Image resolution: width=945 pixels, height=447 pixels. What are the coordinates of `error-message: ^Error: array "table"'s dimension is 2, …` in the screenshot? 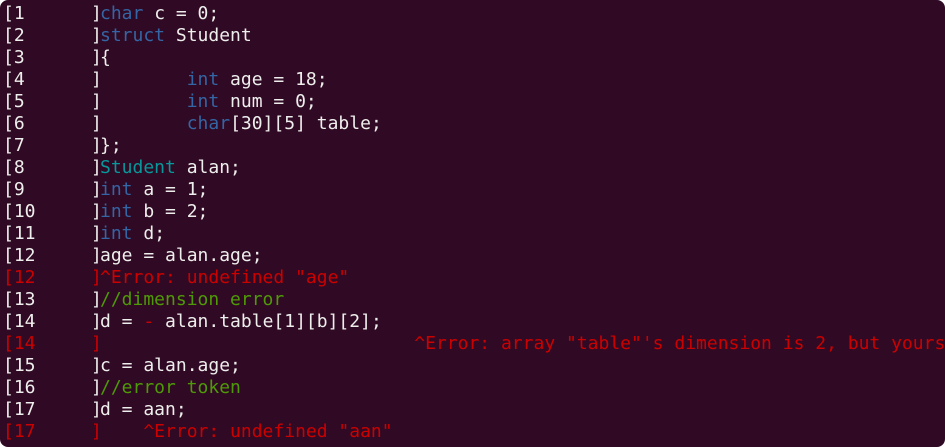 It's located at (522, 344).